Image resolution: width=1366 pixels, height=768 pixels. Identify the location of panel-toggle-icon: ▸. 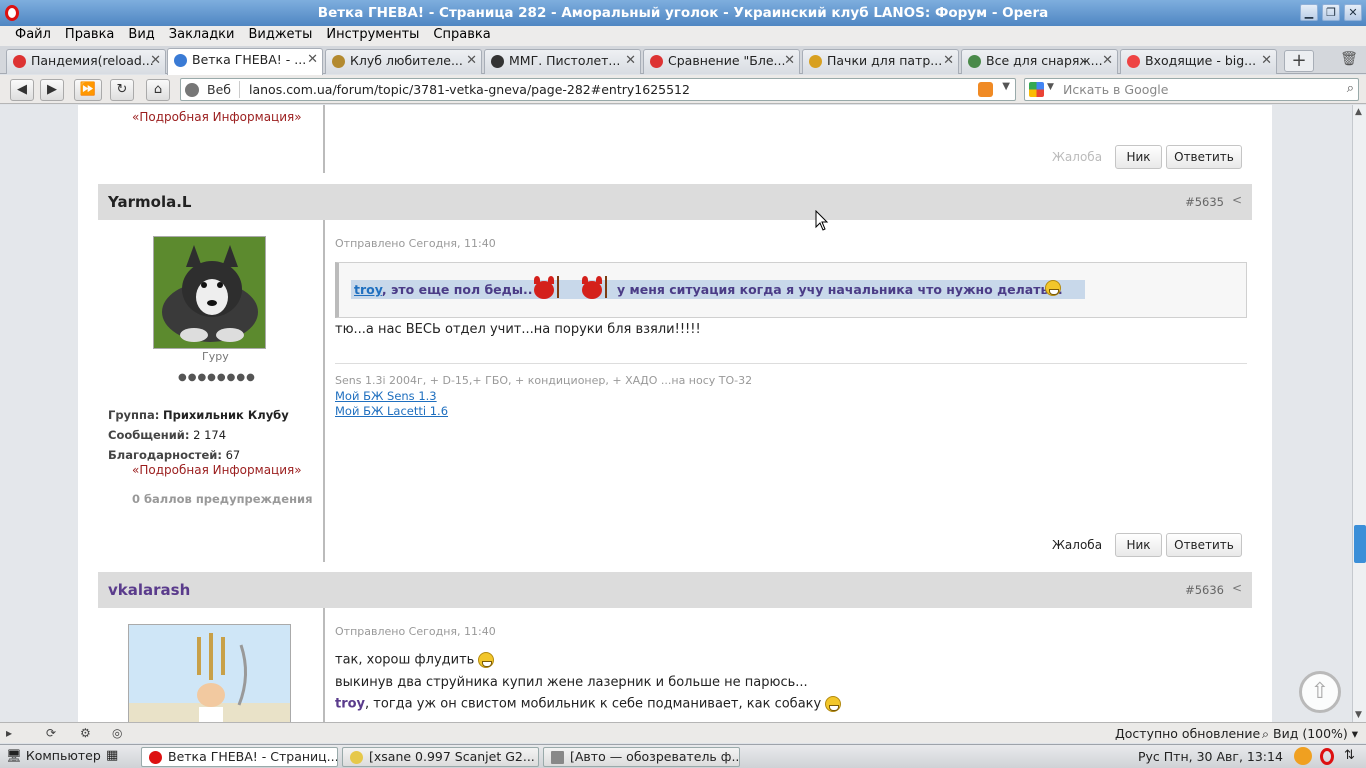
(14, 733).